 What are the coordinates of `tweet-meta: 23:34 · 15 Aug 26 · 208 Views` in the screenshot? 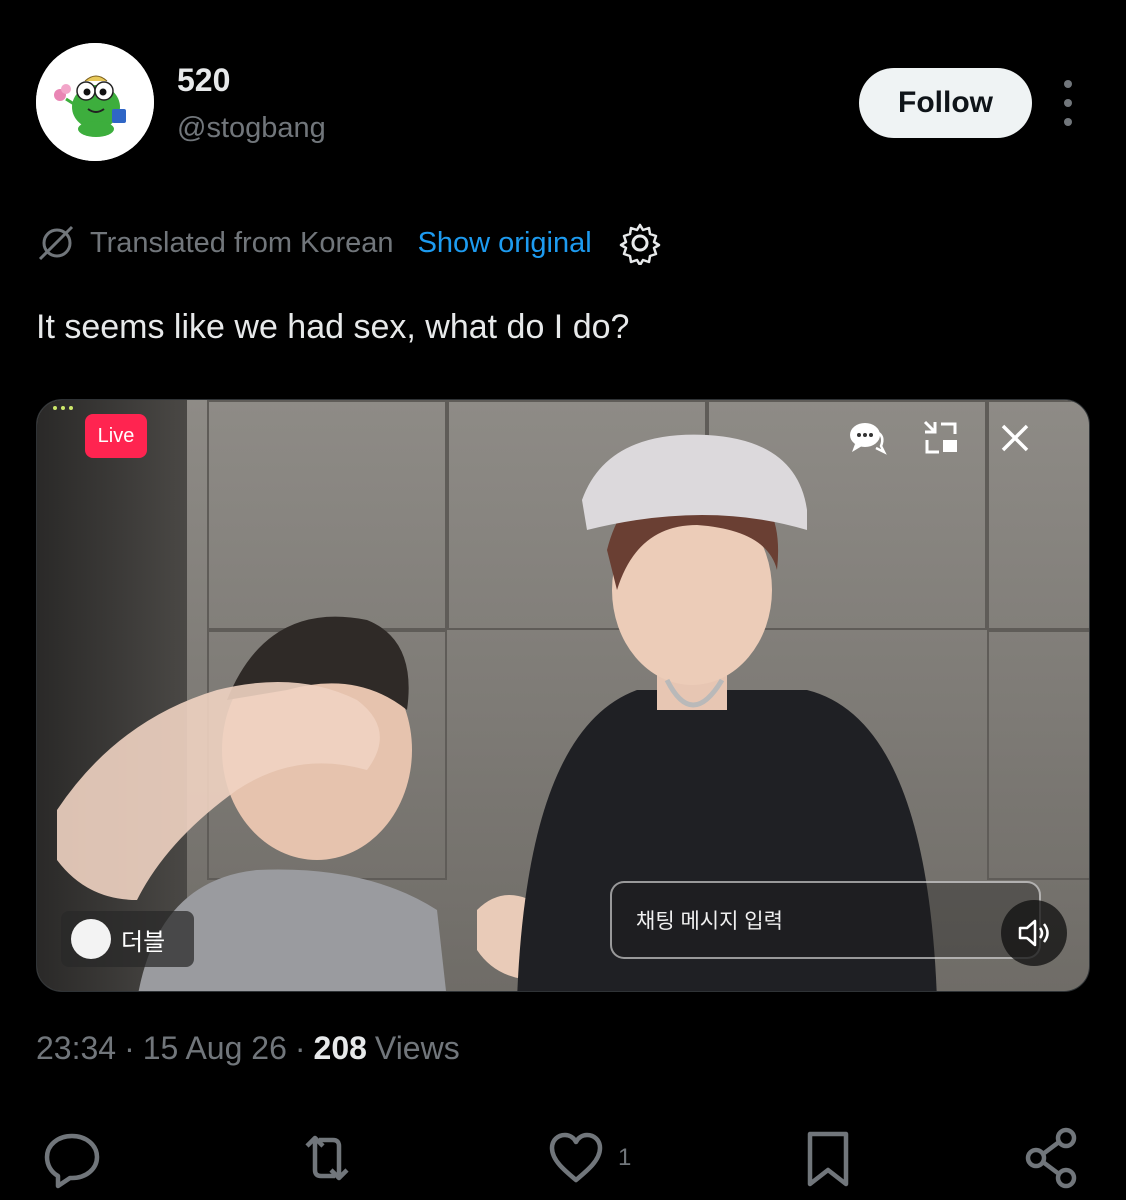 It's located at (248, 1048).